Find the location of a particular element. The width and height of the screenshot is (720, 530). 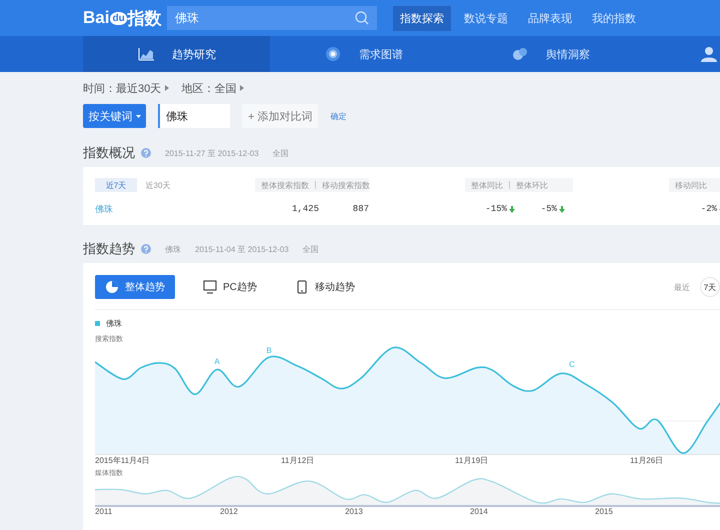

axis-tick-label: 11月26日 is located at coordinates (647, 460).